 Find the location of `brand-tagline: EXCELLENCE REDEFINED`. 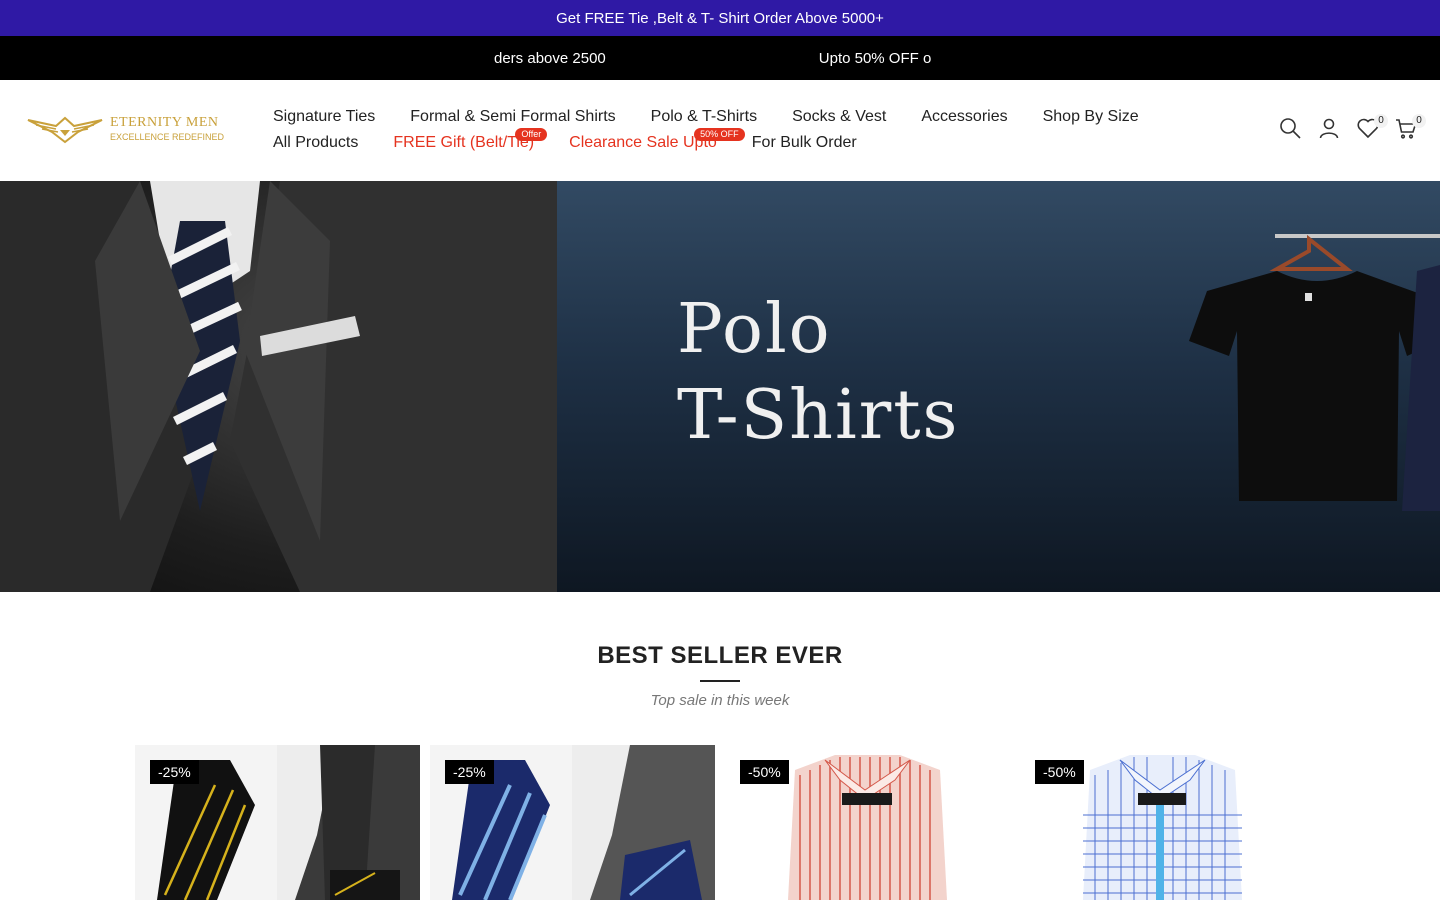

brand-tagline: EXCELLENCE REDEFINED is located at coordinates (167, 137).